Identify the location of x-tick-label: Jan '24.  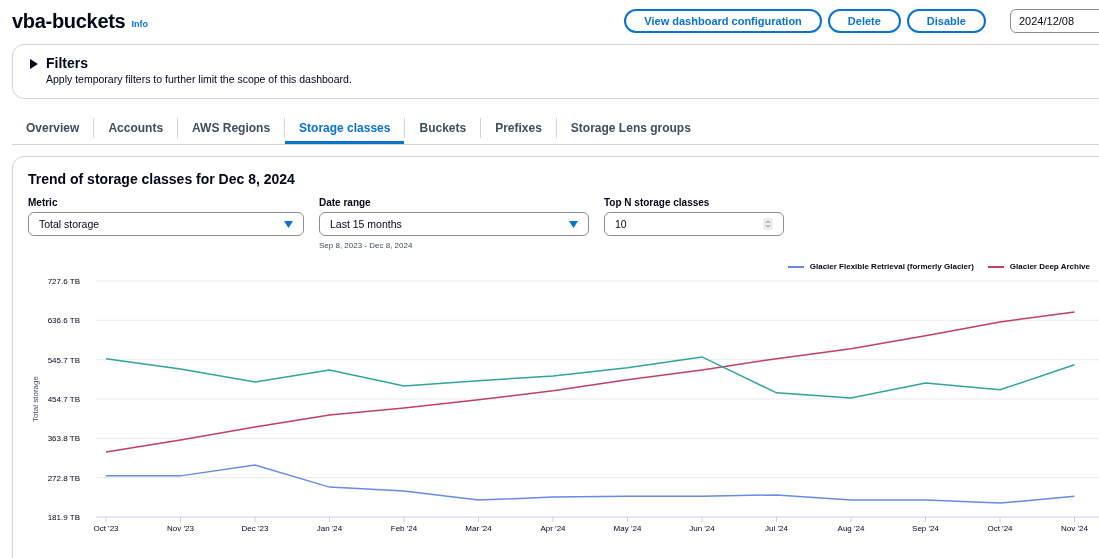
(329, 528).